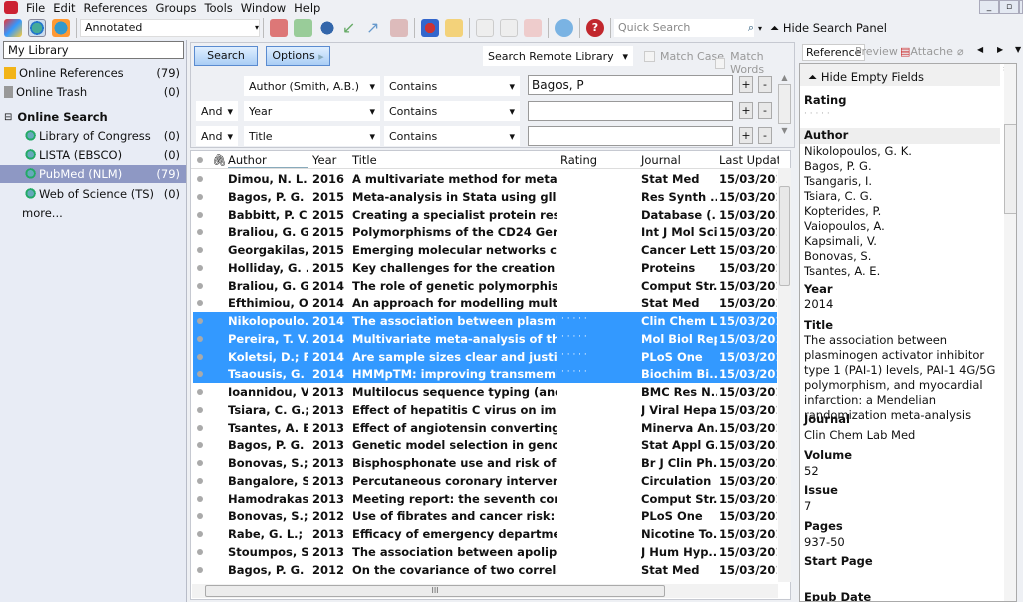  Describe the element at coordinates (960, 51) in the screenshot. I see `paperclip-icon: ⌀` at that location.